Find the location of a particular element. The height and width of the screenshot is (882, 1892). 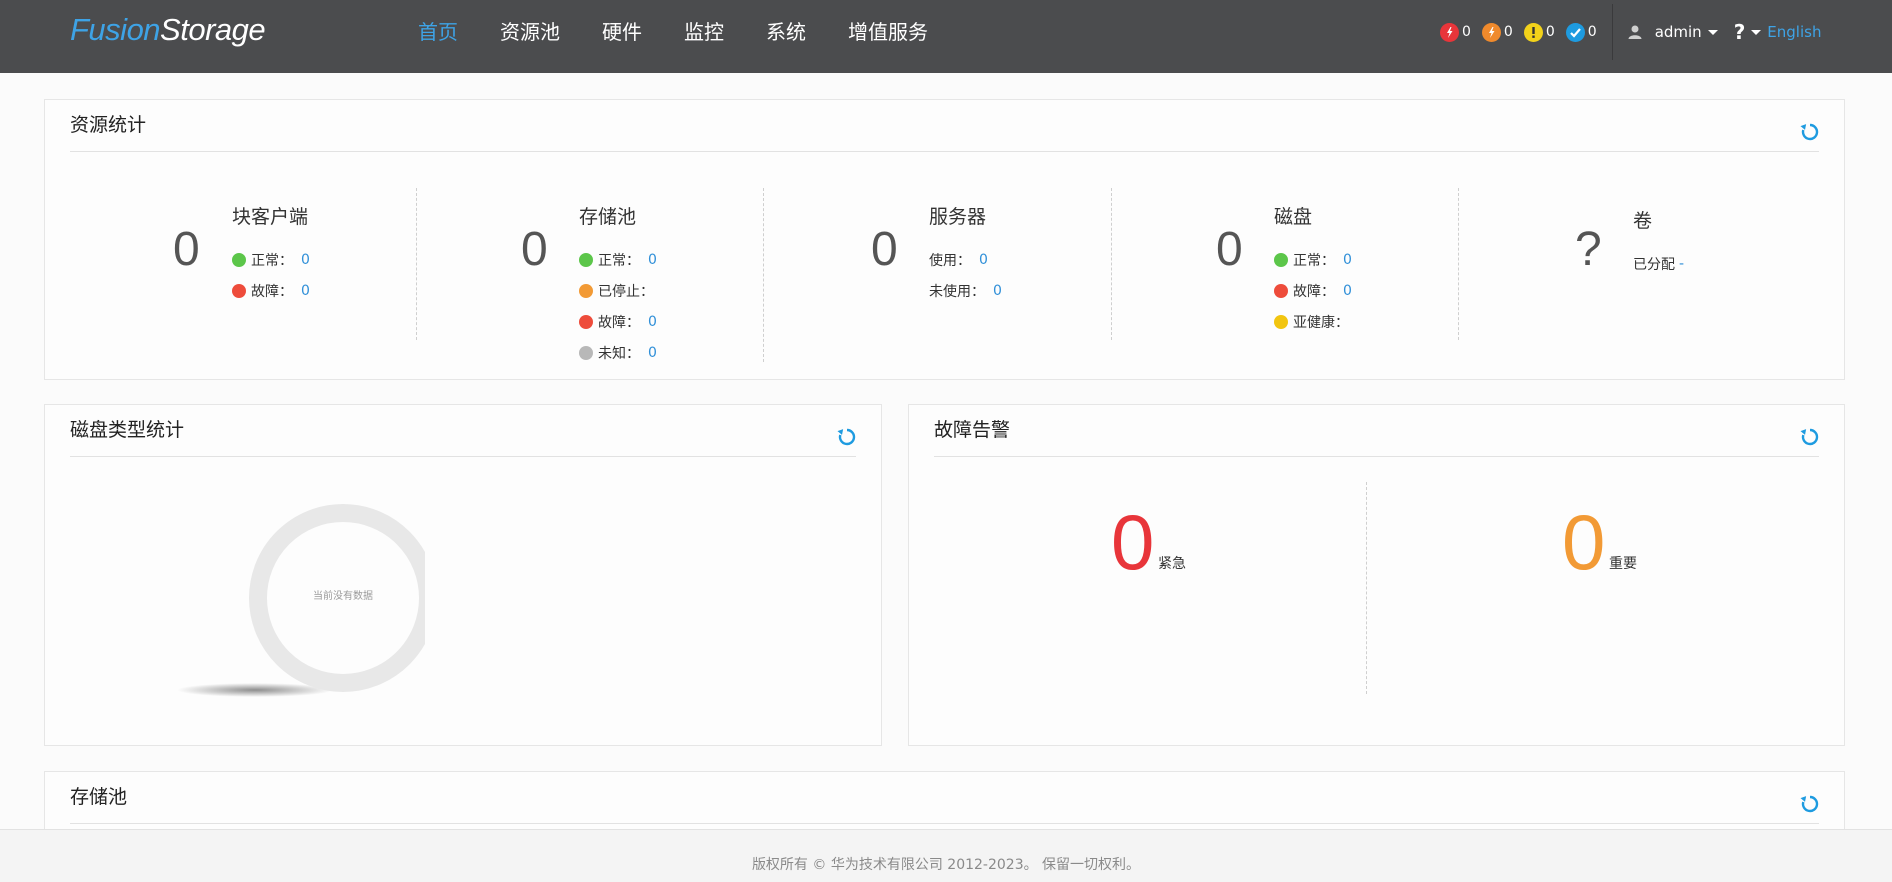

disk-fault: 故障： 0 is located at coordinates (1313, 291).